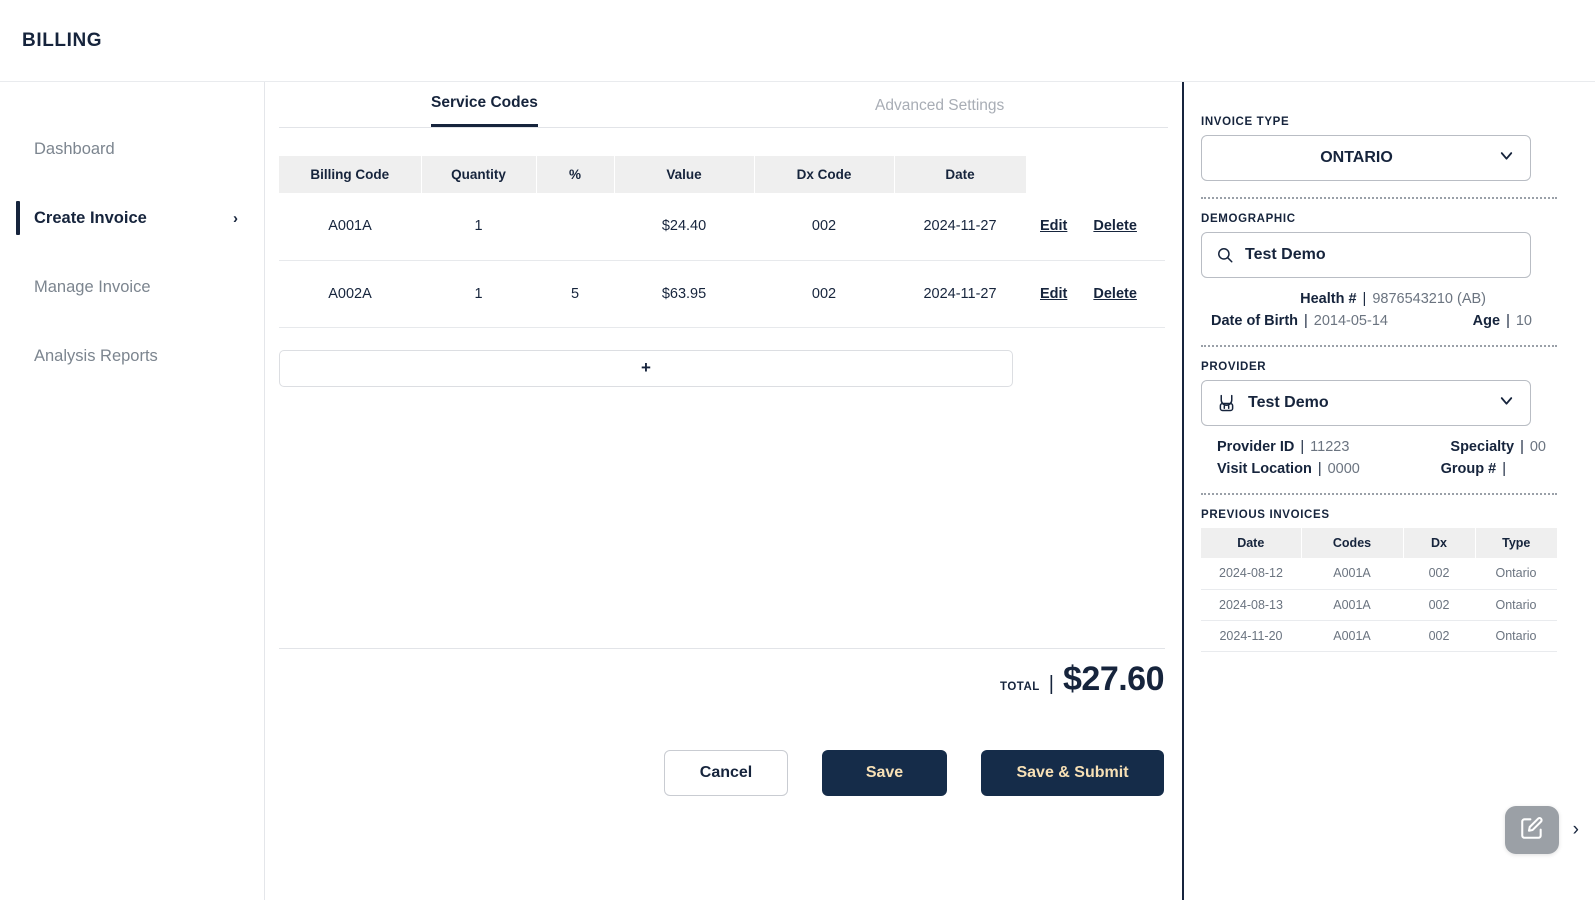 This screenshot has height=900, width=1595. I want to click on top-header: BILLING, so click(797, 41).